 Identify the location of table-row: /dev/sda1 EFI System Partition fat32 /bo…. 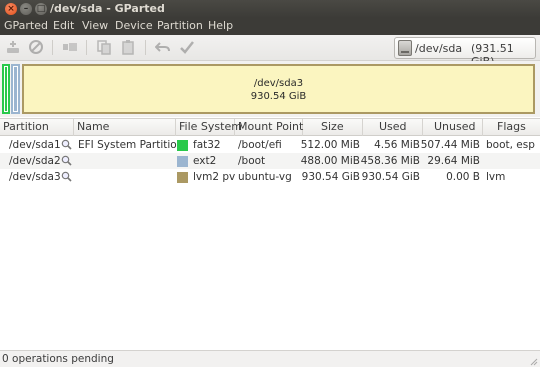
(270, 145).